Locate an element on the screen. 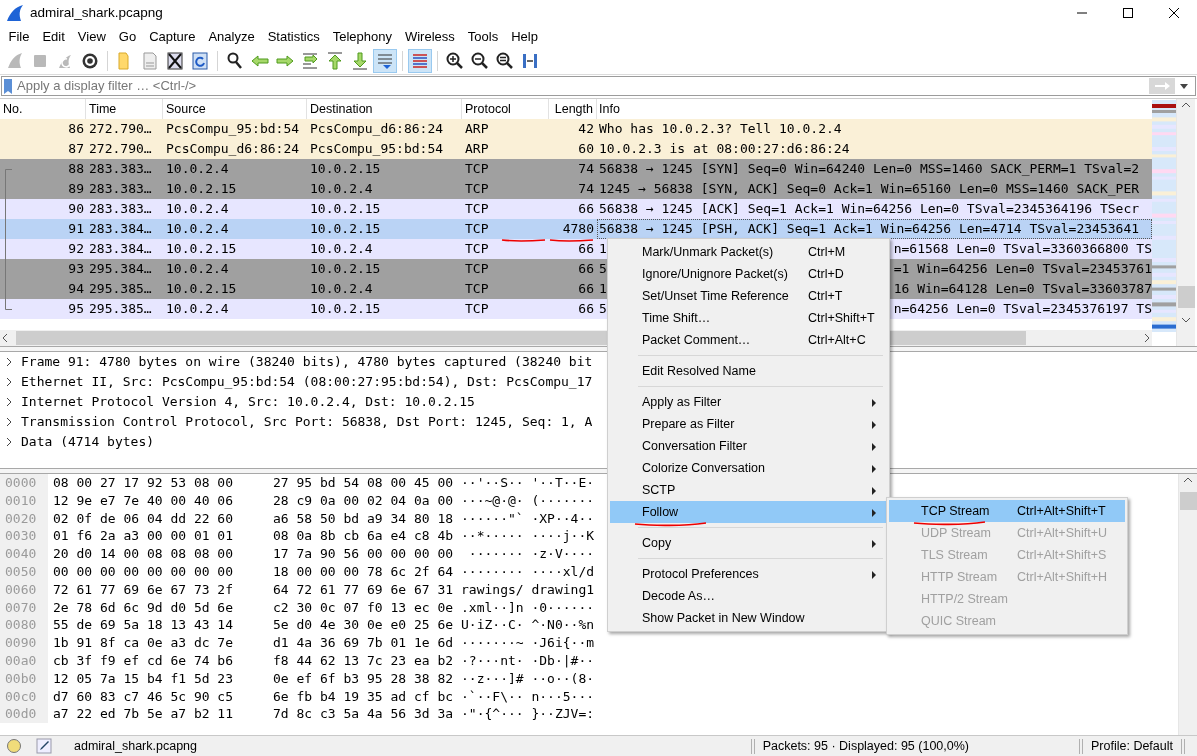  hex-bytes: c2 30 0c 07 f0 13 ec 0e is located at coordinates (363, 607).